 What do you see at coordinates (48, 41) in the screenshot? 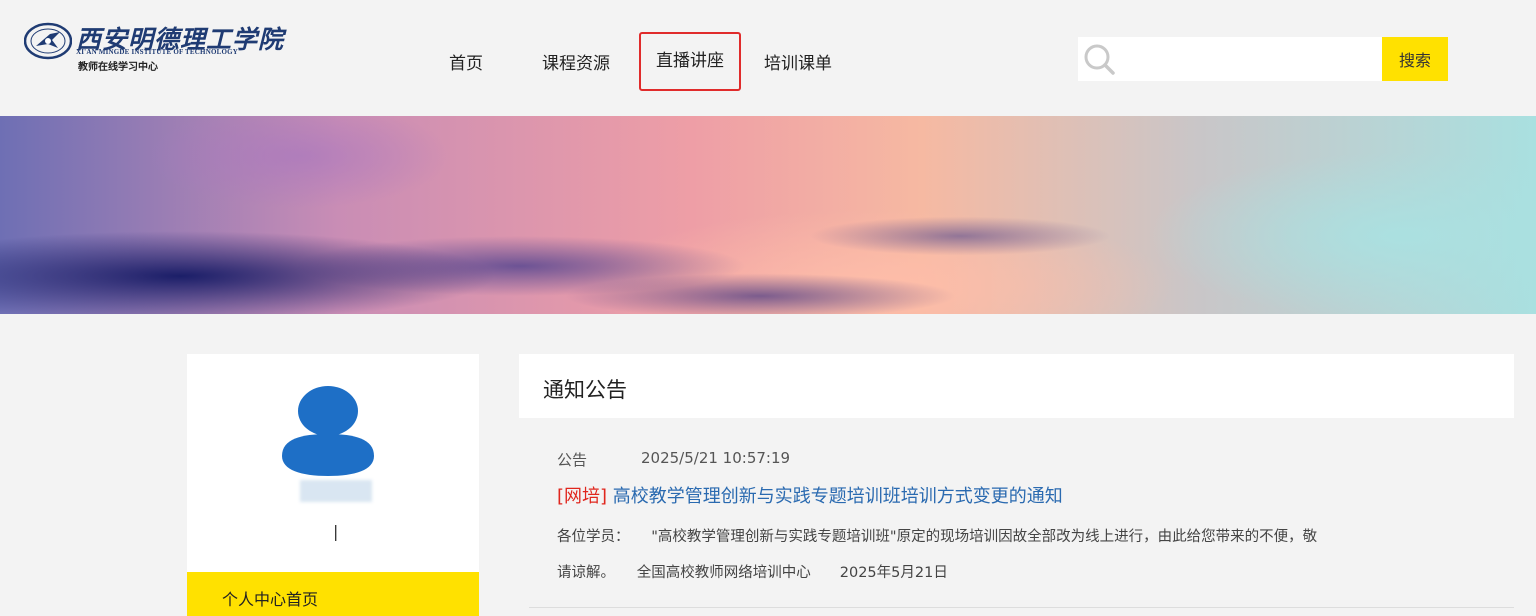
I see `school-emblem-icon` at bounding box center [48, 41].